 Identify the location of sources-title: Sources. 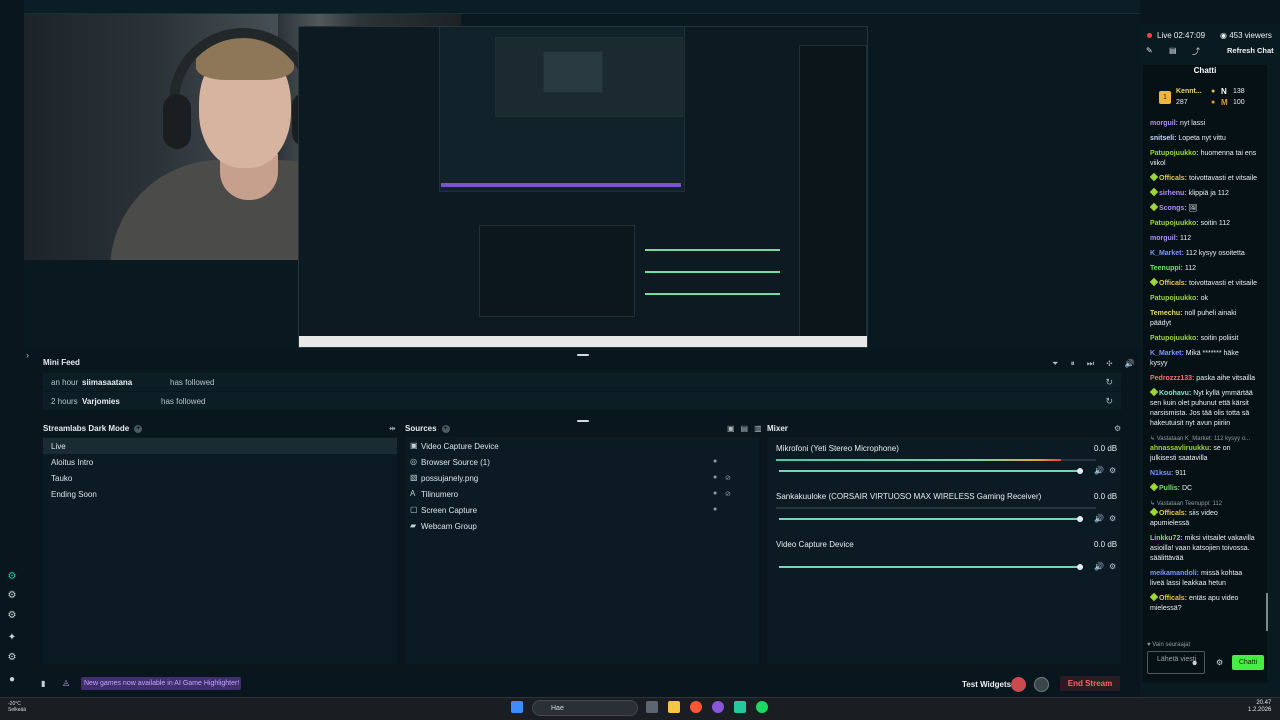
(421, 428).